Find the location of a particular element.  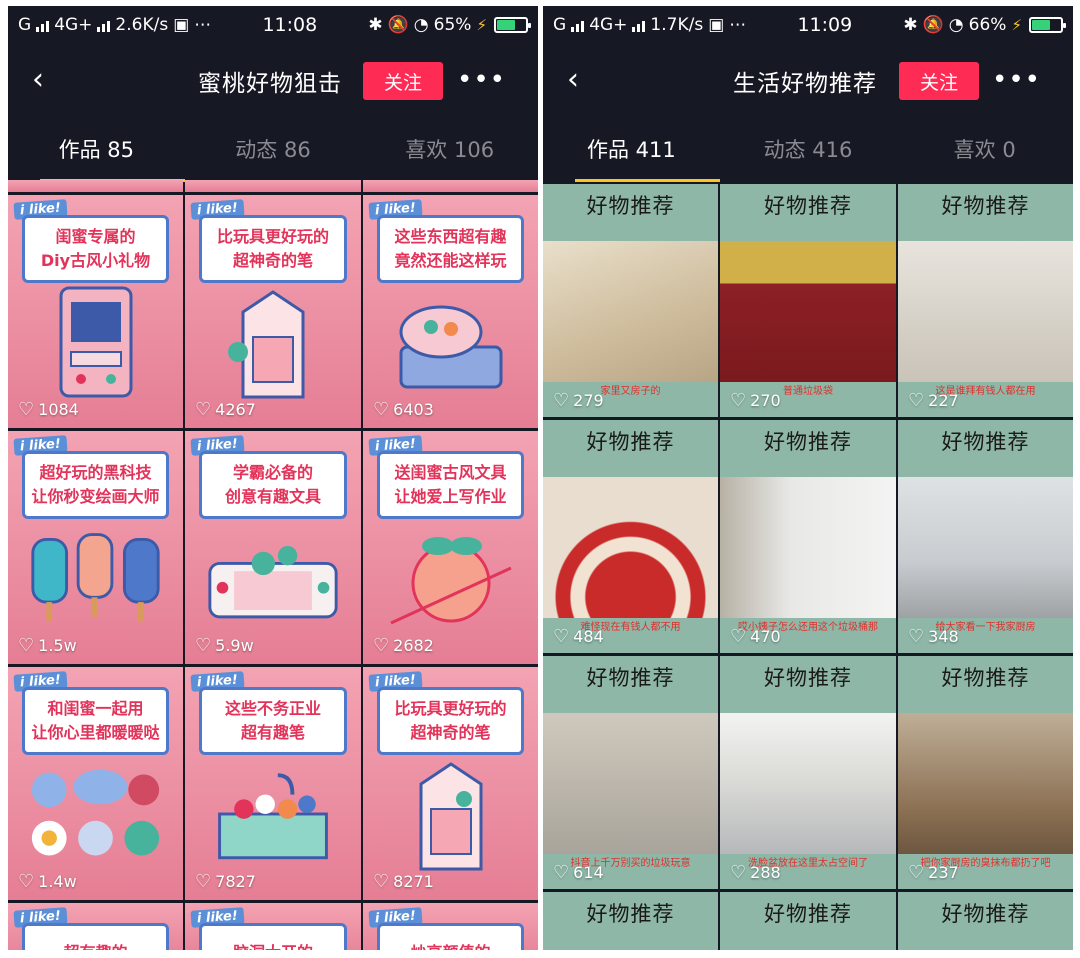

profile-title: 蜜桃好物狙击 is located at coordinates (270, 84).